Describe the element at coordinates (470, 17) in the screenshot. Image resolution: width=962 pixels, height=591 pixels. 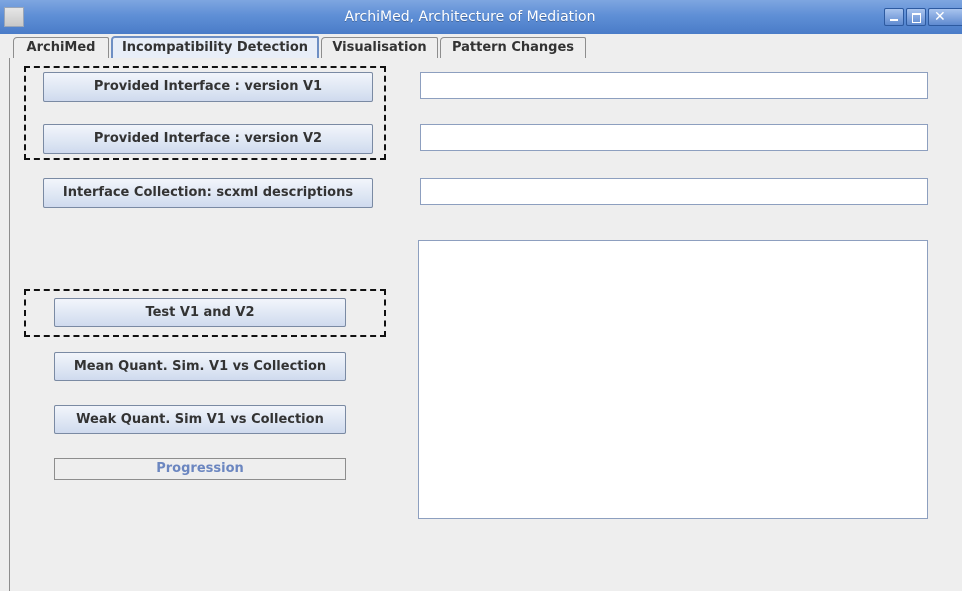
I see `window-title: ArchiMed, Architecture of Mediation` at that location.